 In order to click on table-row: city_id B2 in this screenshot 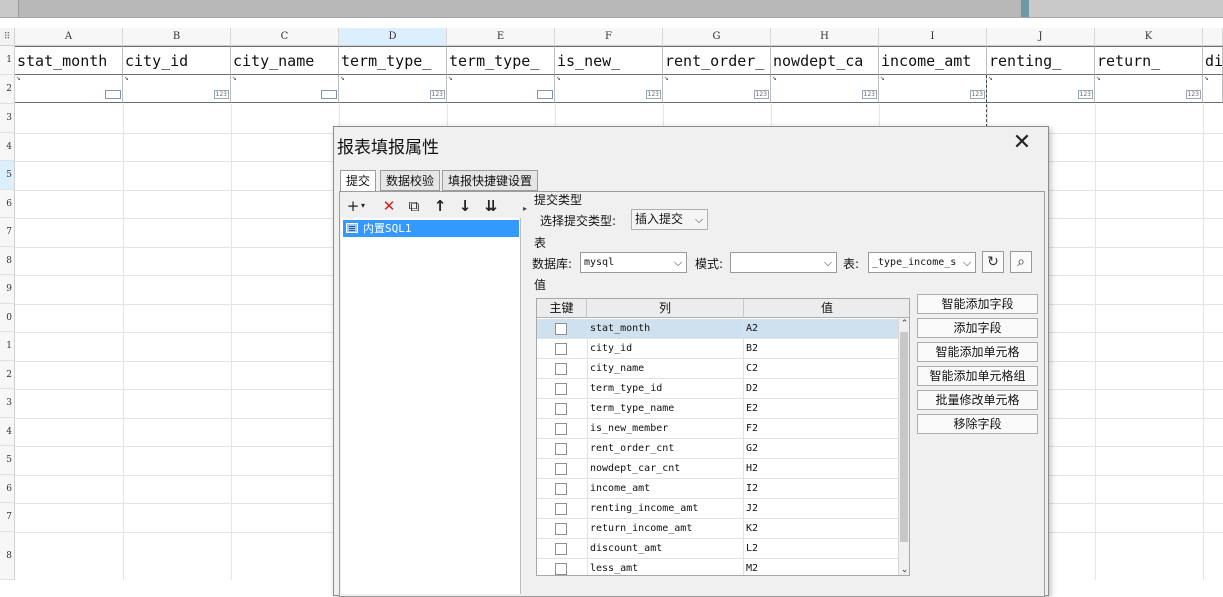, I will do `click(718, 349)`.